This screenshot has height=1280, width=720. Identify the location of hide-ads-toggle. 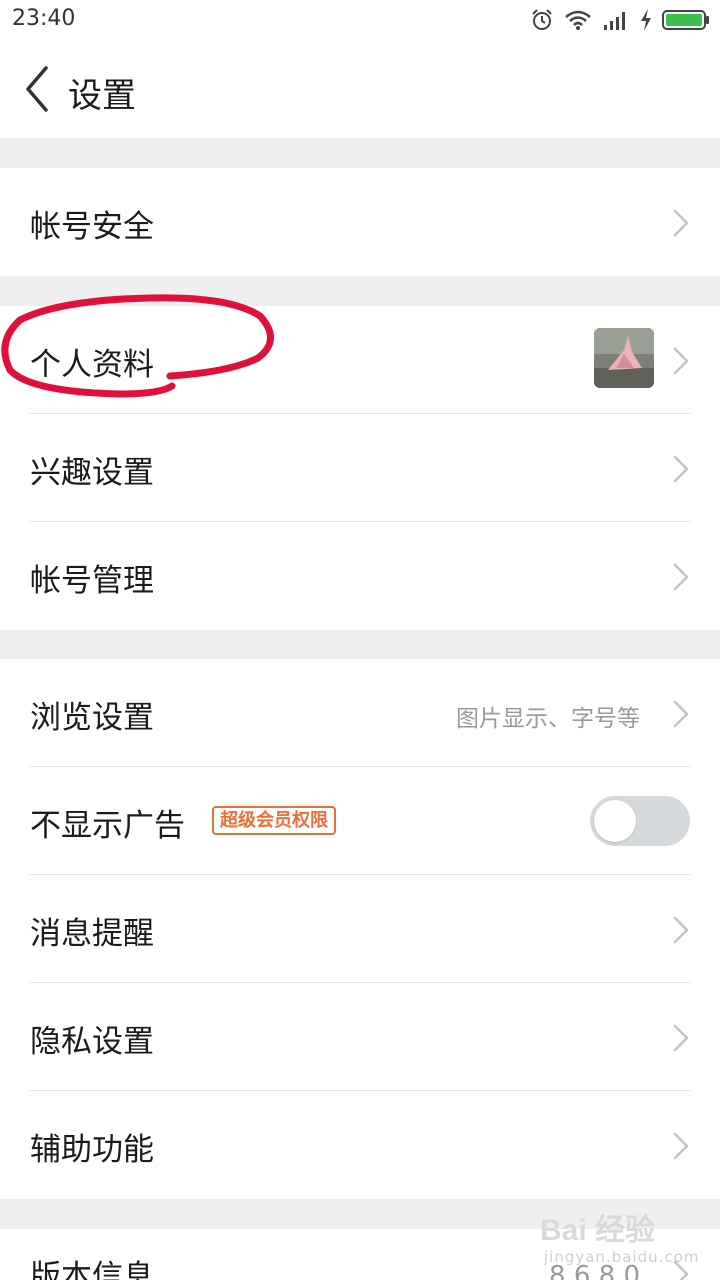
(640, 821).